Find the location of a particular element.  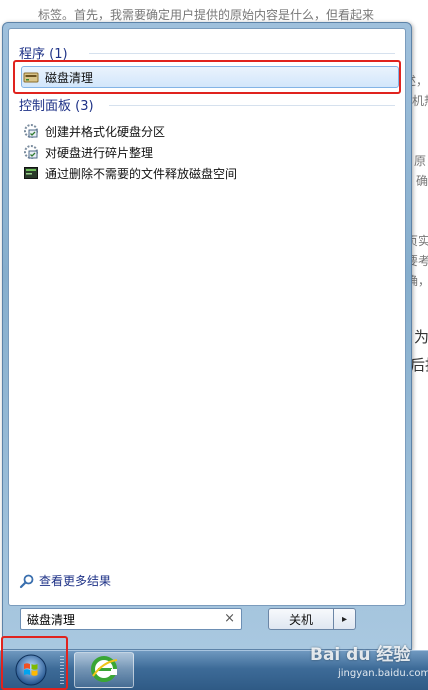

watermark-brand: Bai du 经验 is located at coordinates (360, 655).